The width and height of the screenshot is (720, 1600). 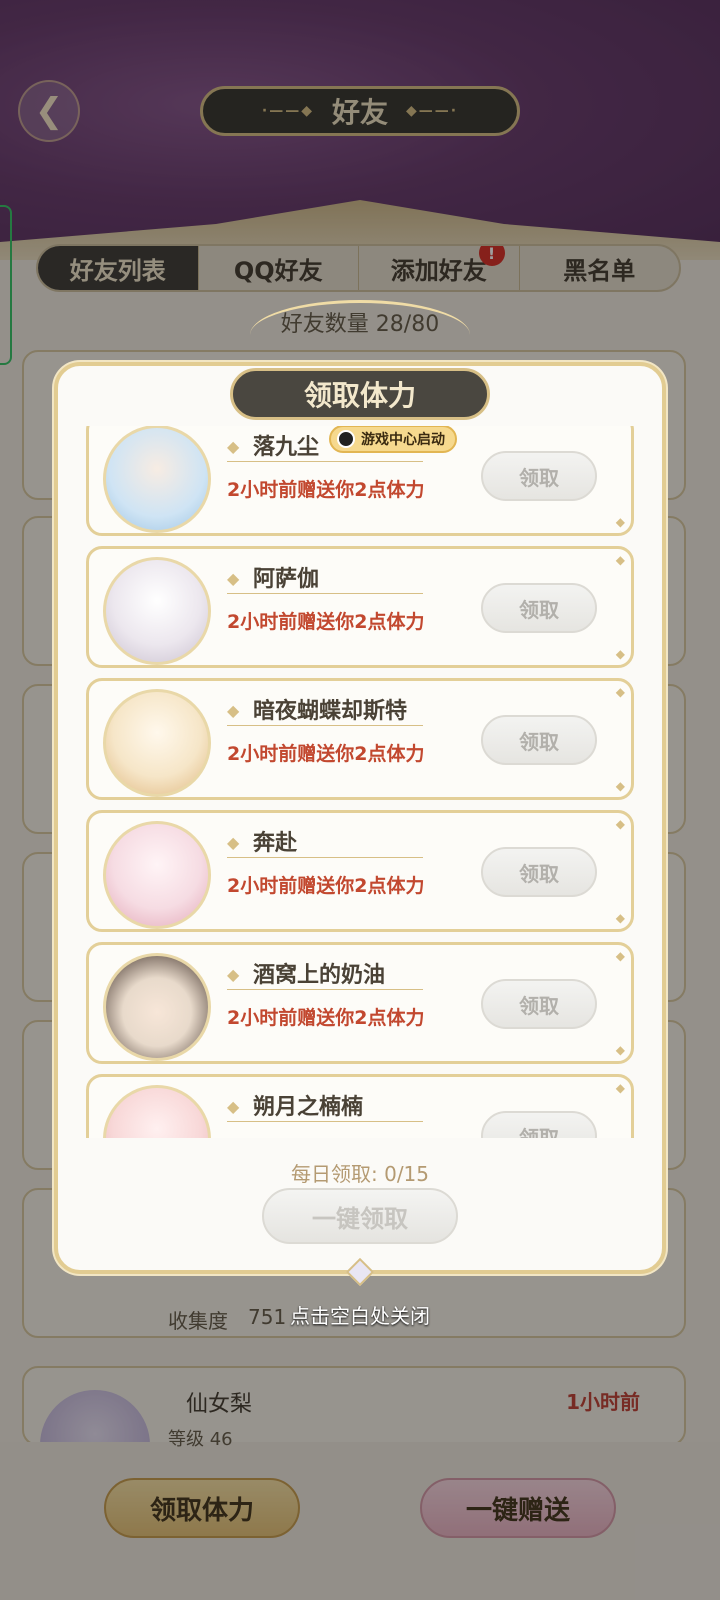 What do you see at coordinates (330, 711) in the screenshot?
I see `friend-name: 暗夜蝴蝶却斯特` at bounding box center [330, 711].